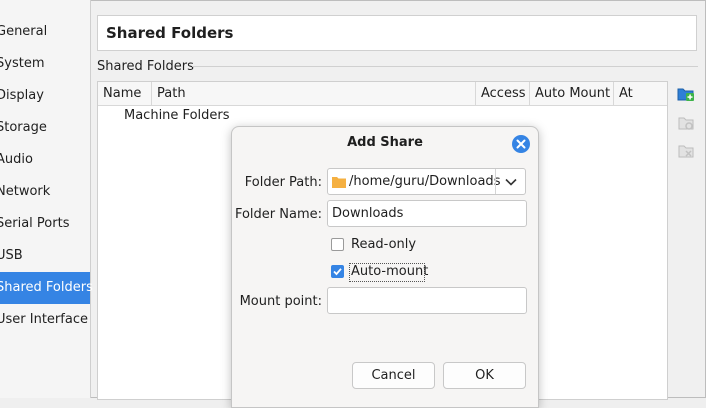 This screenshot has height=408, width=706. Describe the element at coordinates (22, 63) in the screenshot. I see `sidebar-item-label: System` at that location.